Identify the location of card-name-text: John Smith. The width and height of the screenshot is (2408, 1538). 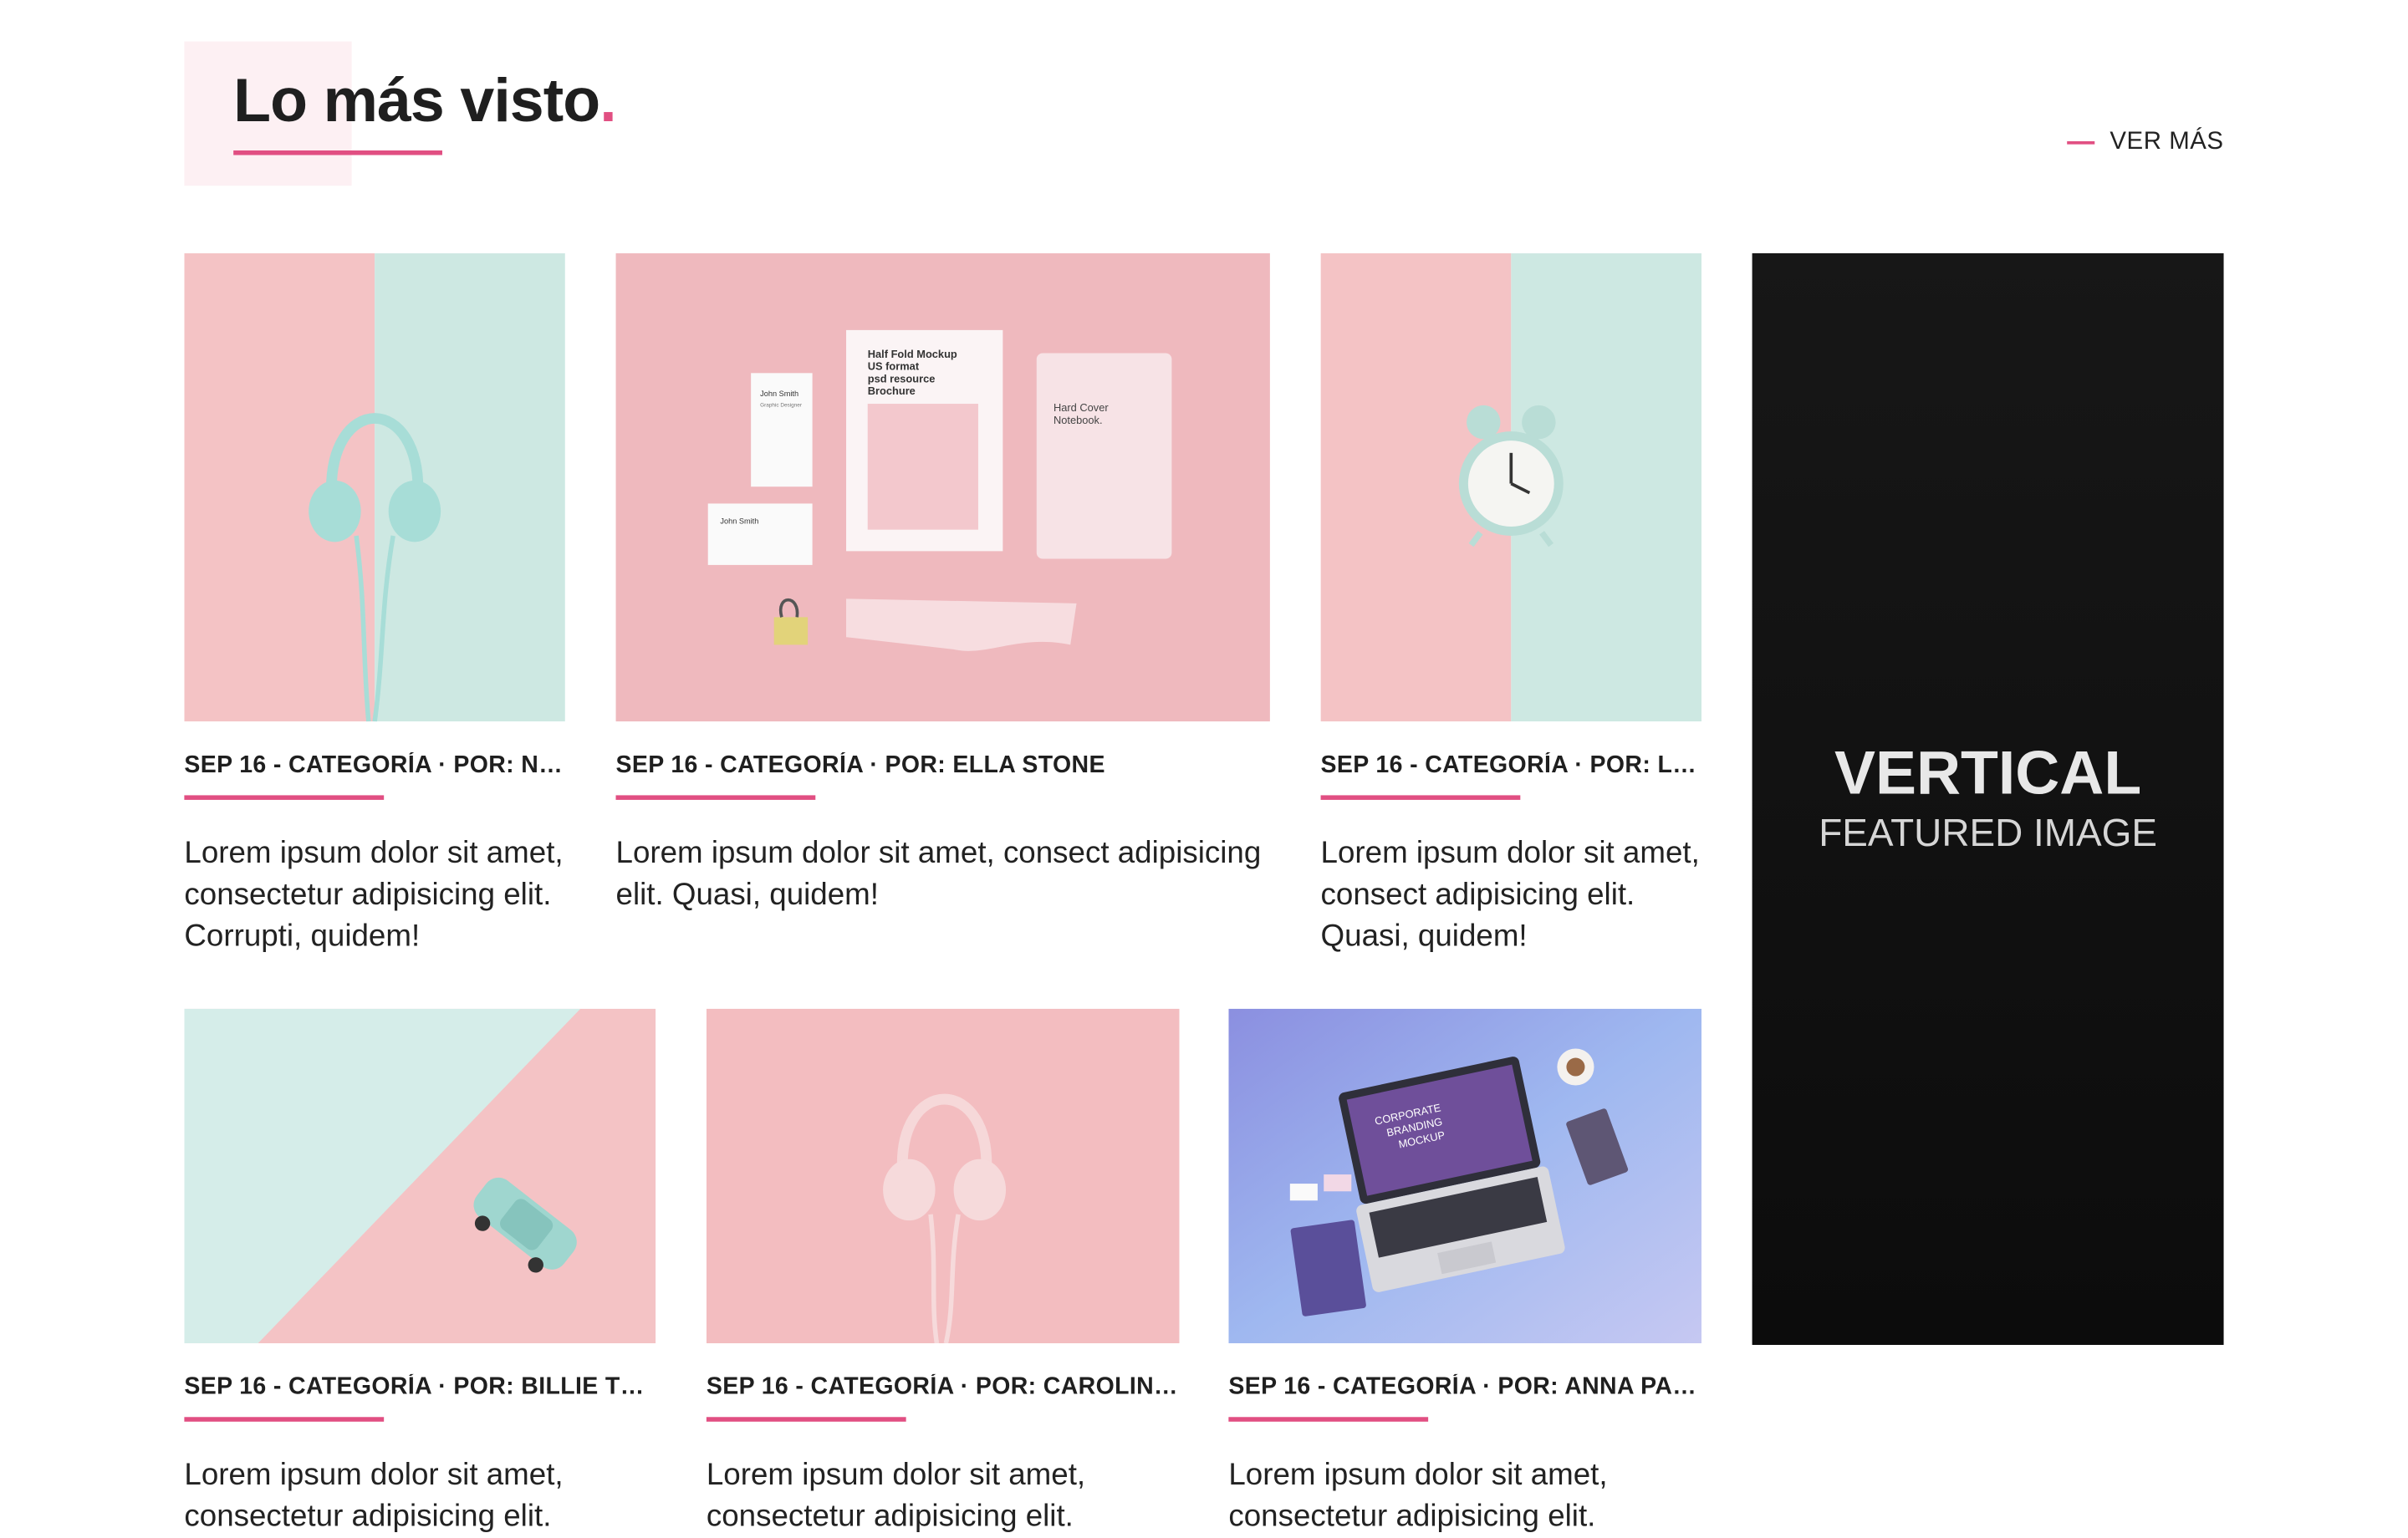
(779, 394).